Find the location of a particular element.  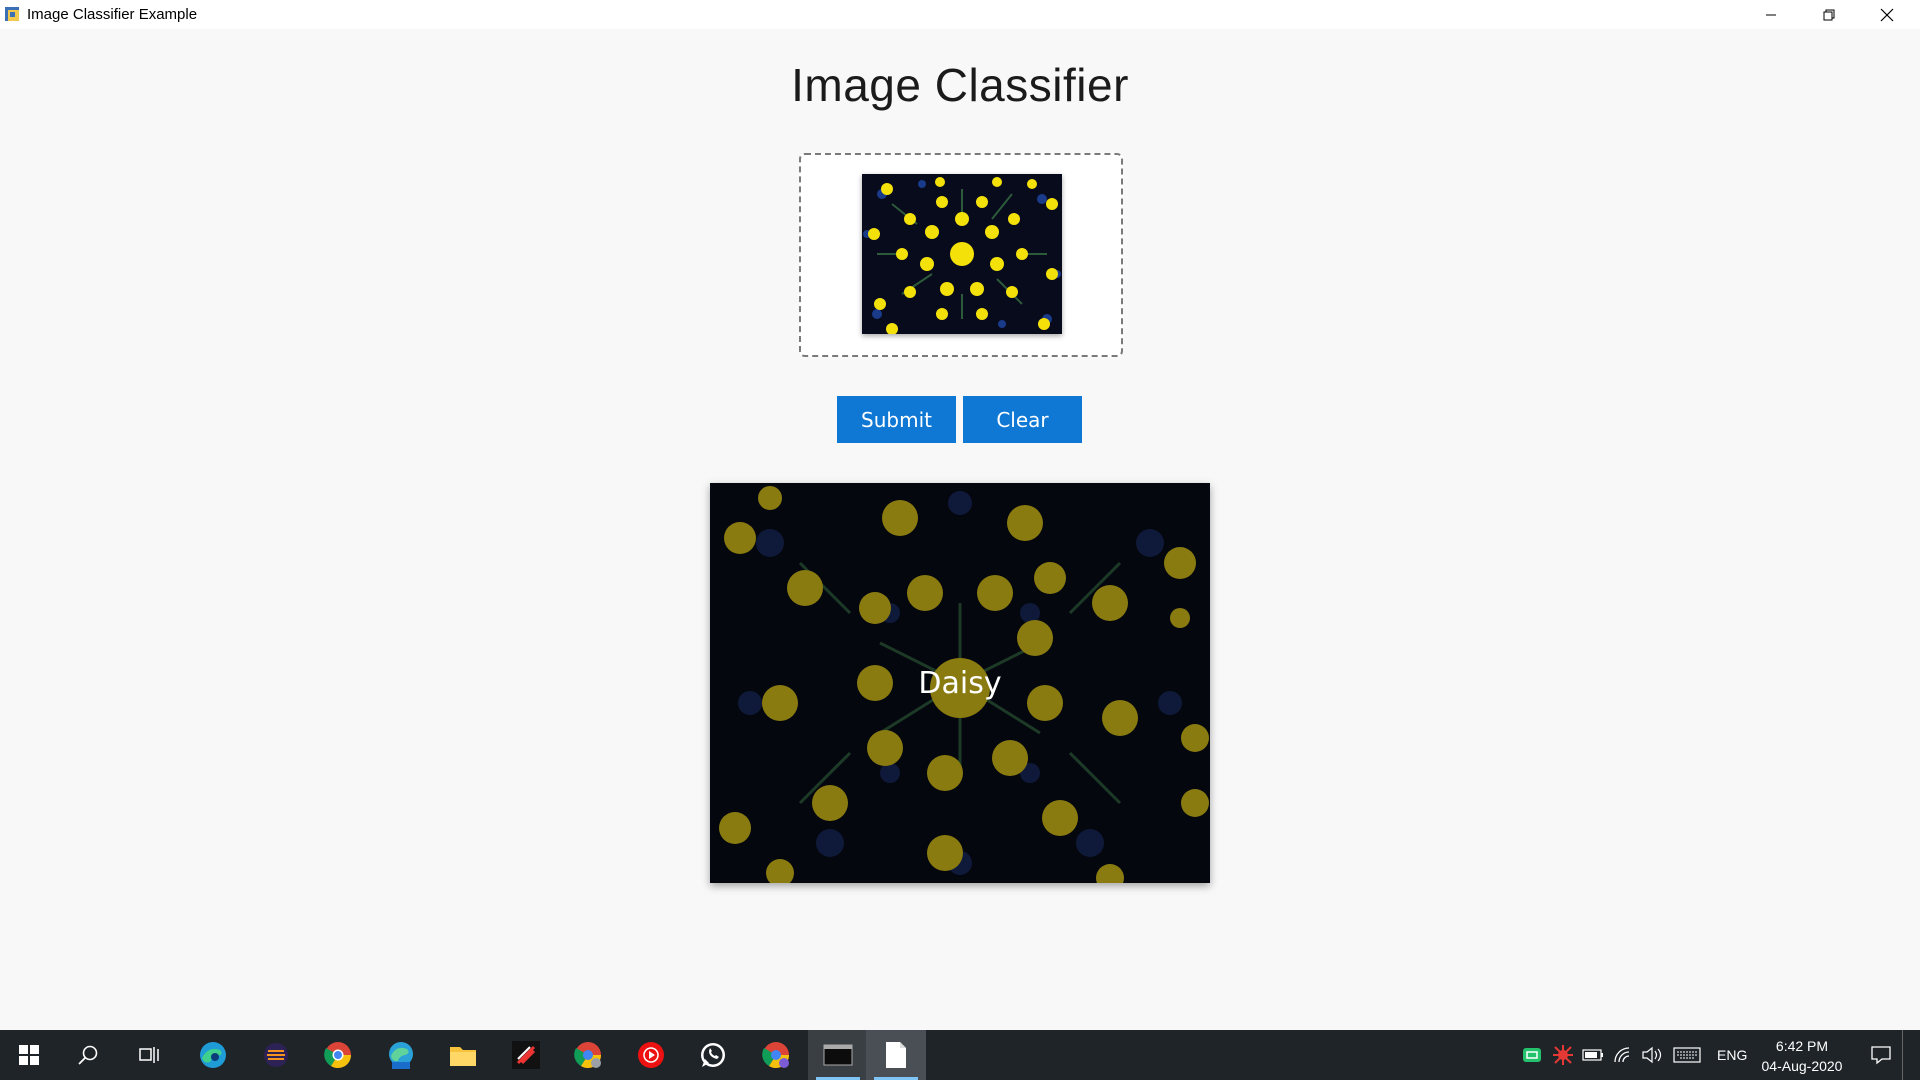

submit-button: Submit is located at coordinates (896, 419).